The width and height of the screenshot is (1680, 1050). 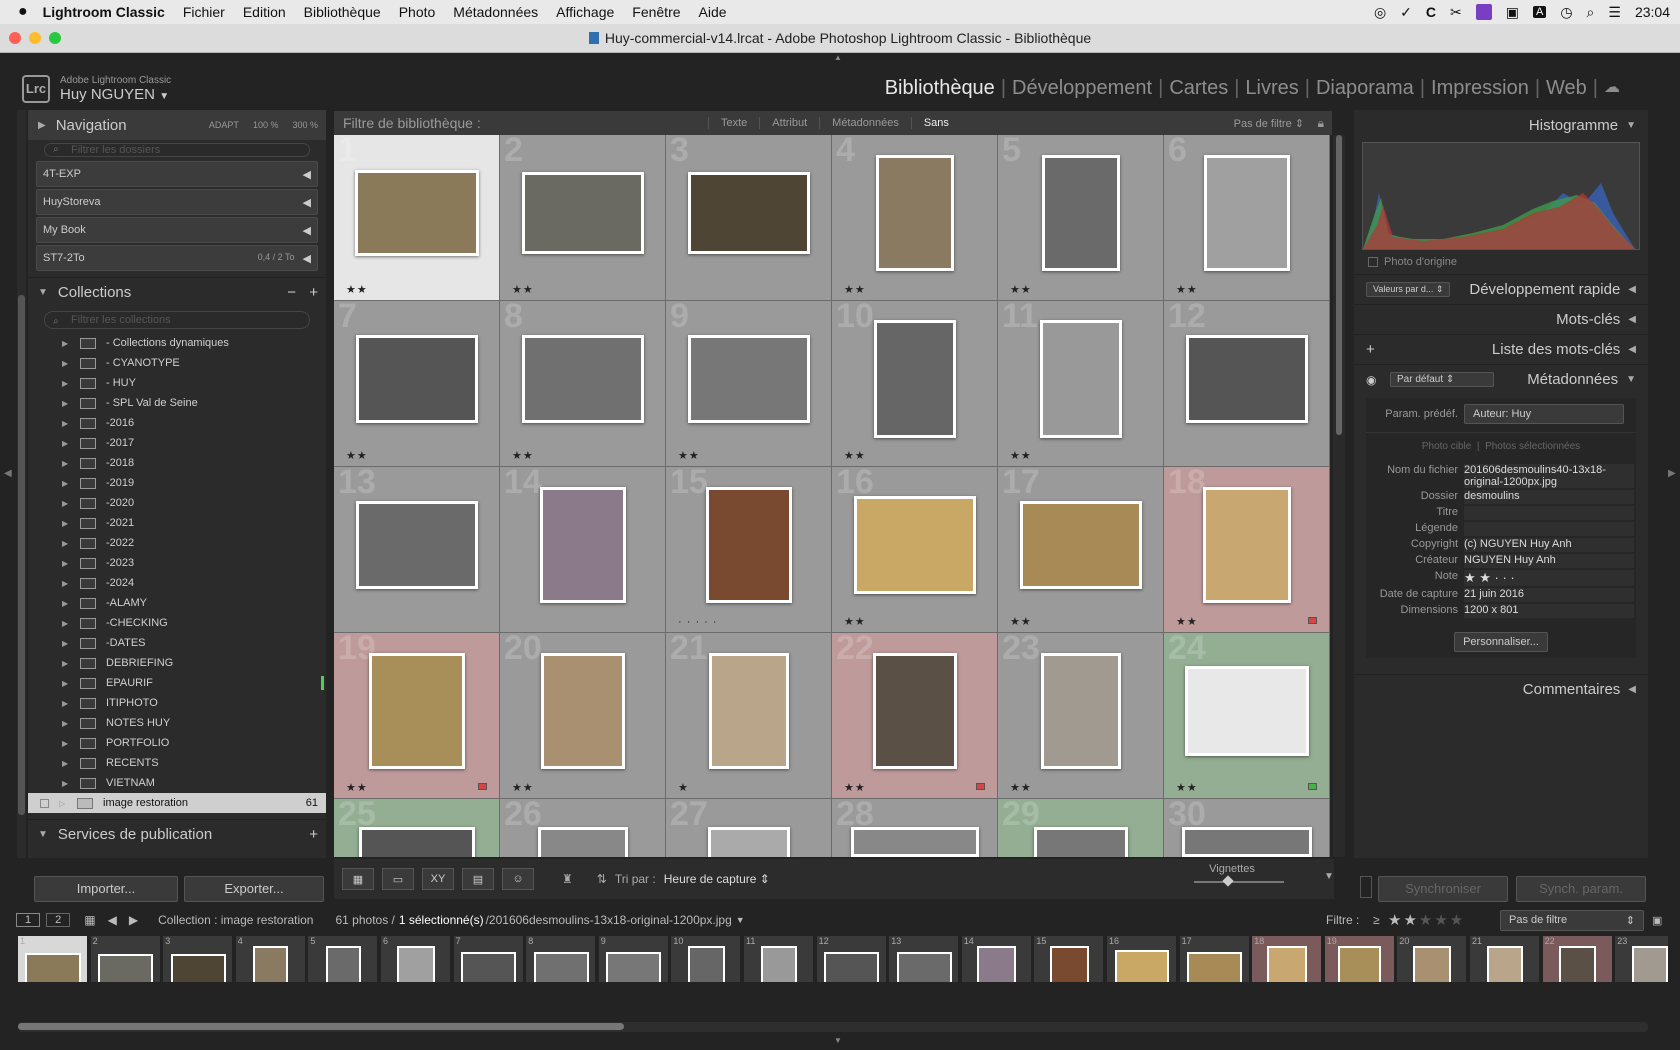 I want to click on comments-header: Commentaires ◀, so click(x=1501, y=689).